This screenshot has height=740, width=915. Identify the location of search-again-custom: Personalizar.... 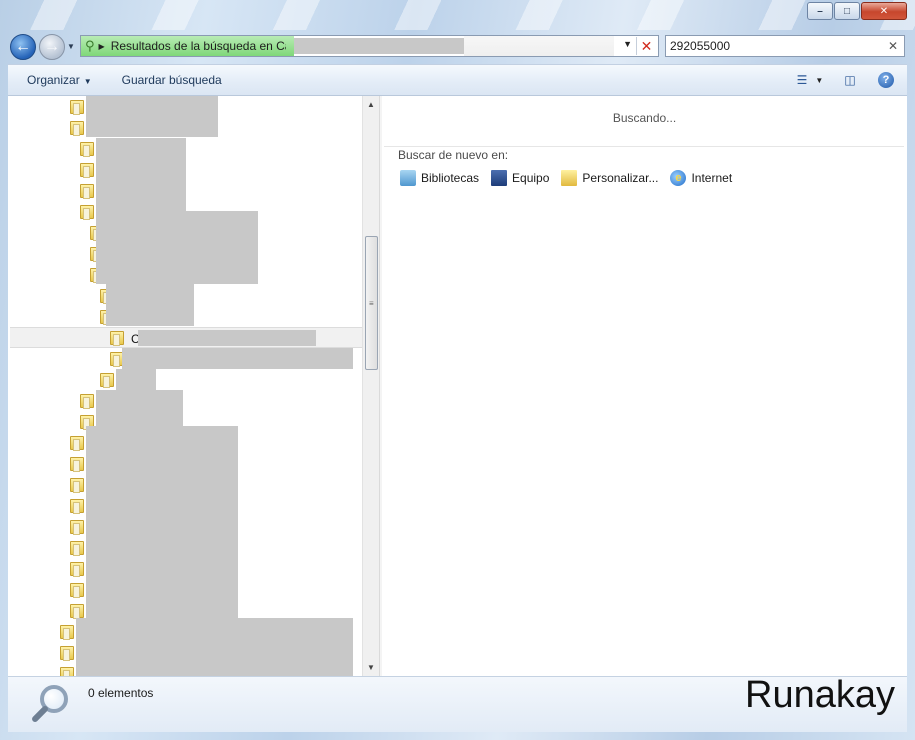
(609, 178).